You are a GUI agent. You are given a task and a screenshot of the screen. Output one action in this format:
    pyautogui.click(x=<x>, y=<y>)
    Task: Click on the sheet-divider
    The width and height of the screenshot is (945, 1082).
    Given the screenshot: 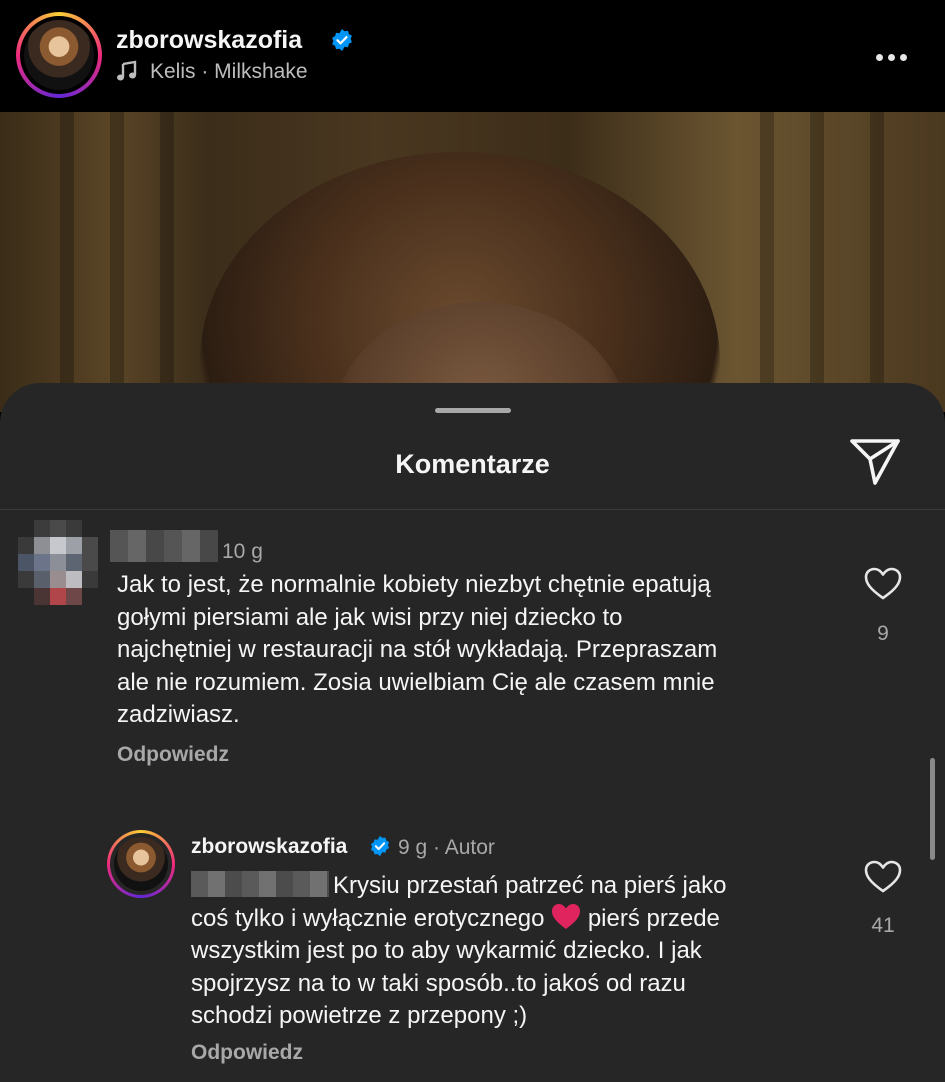 What is the action you would take?
    pyautogui.click(x=472, y=509)
    